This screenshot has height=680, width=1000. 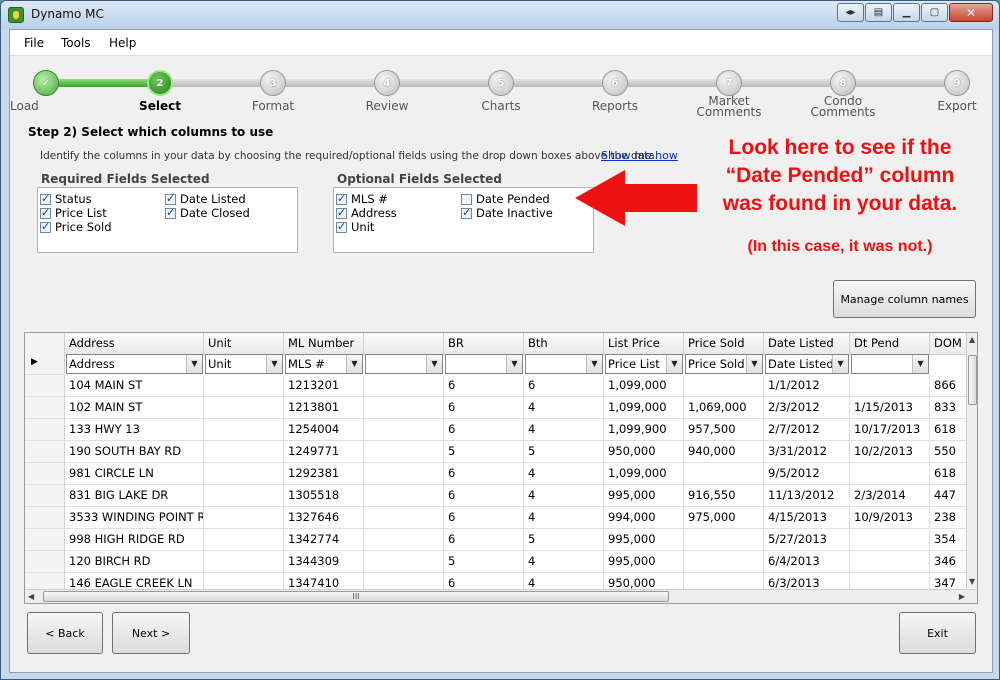 What do you see at coordinates (724, 364) in the screenshot?
I see `column-mapping-dropdown: Price Sold ▼` at bounding box center [724, 364].